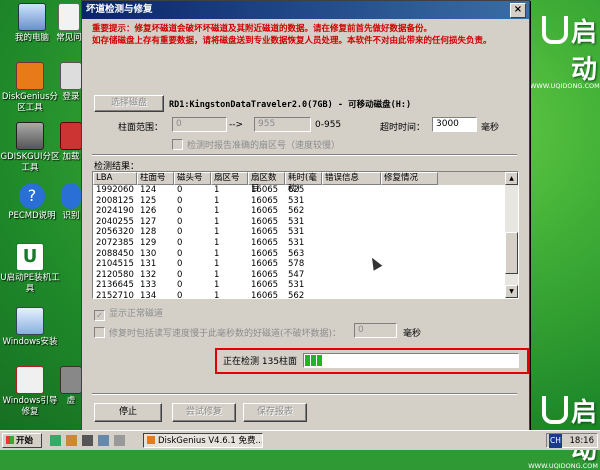 The height and width of the screenshot is (470, 600). Describe the element at coordinates (296, 253) in the screenshot. I see `table-cell: 563` at that location.